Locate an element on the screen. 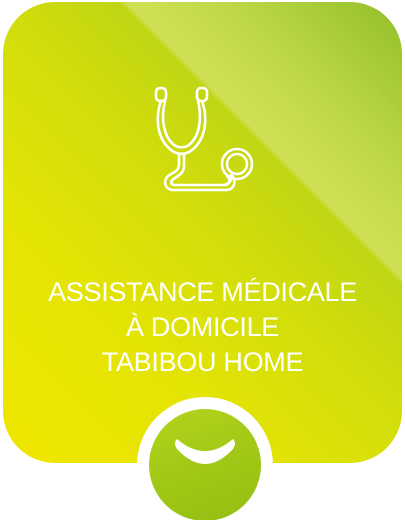 The height and width of the screenshot is (520, 405). card-title-line-1: ASSISTANCE MÉDICALE is located at coordinates (202, 292).